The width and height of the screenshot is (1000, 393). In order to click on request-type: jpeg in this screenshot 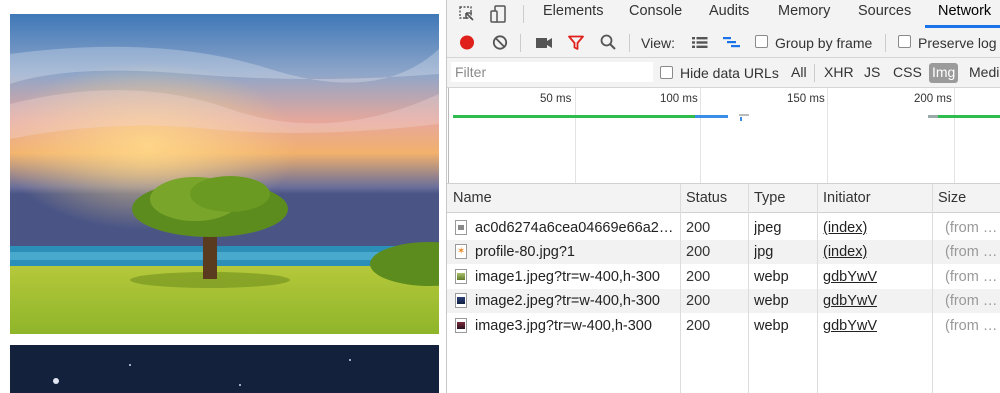, I will do `click(768, 228)`.